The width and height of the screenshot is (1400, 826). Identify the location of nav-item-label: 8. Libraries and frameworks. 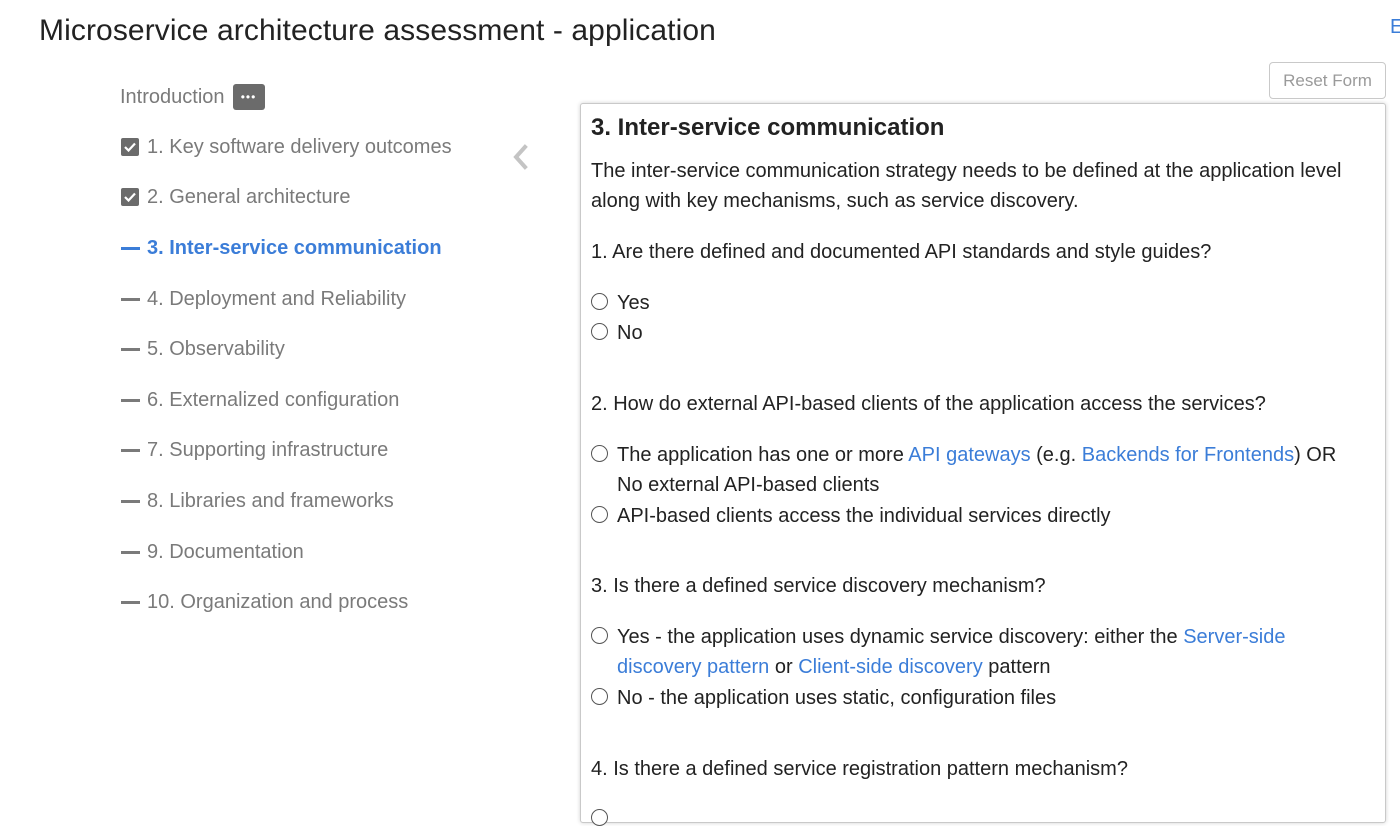
(270, 500).